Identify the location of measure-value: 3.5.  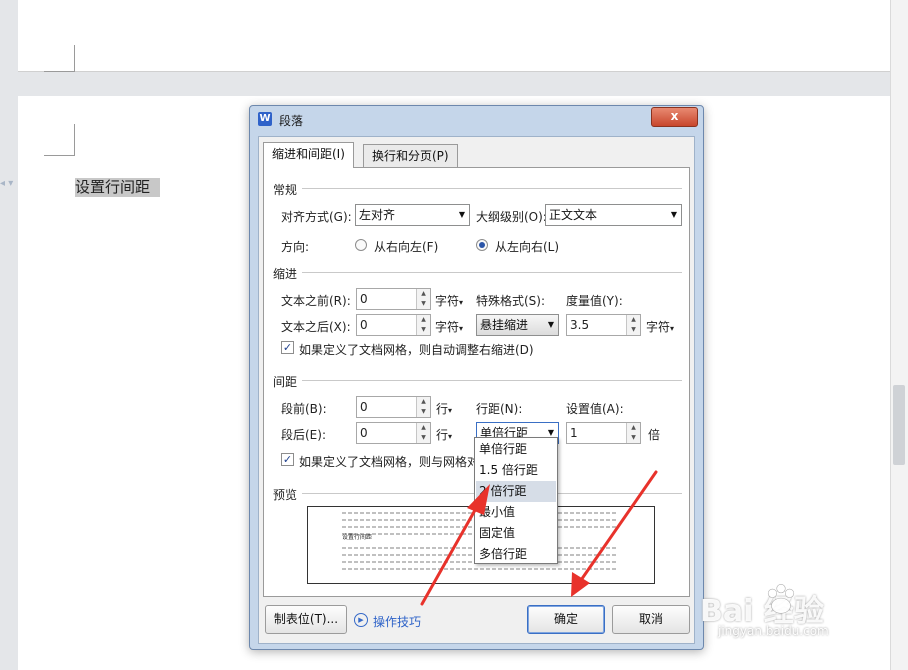
(580, 325).